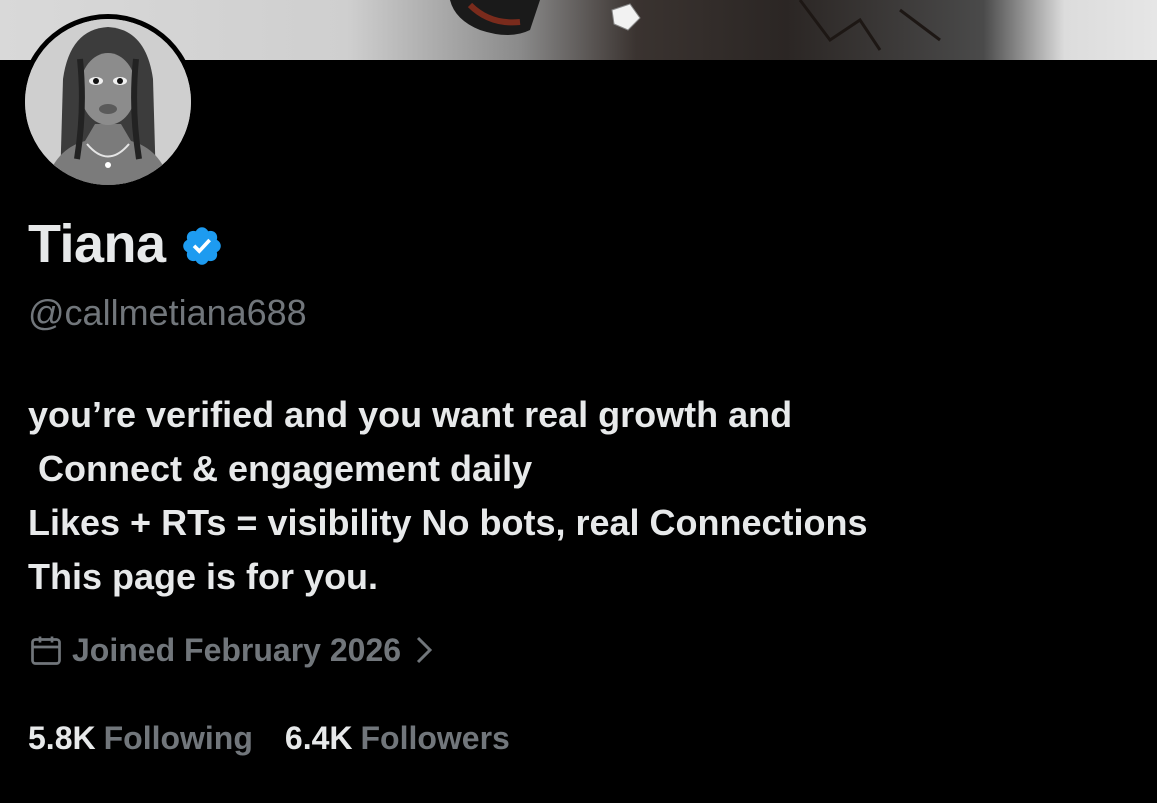 The height and width of the screenshot is (803, 1157). What do you see at coordinates (203, 576) in the screenshot?
I see `bio-line: This page is for you.` at bounding box center [203, 576].